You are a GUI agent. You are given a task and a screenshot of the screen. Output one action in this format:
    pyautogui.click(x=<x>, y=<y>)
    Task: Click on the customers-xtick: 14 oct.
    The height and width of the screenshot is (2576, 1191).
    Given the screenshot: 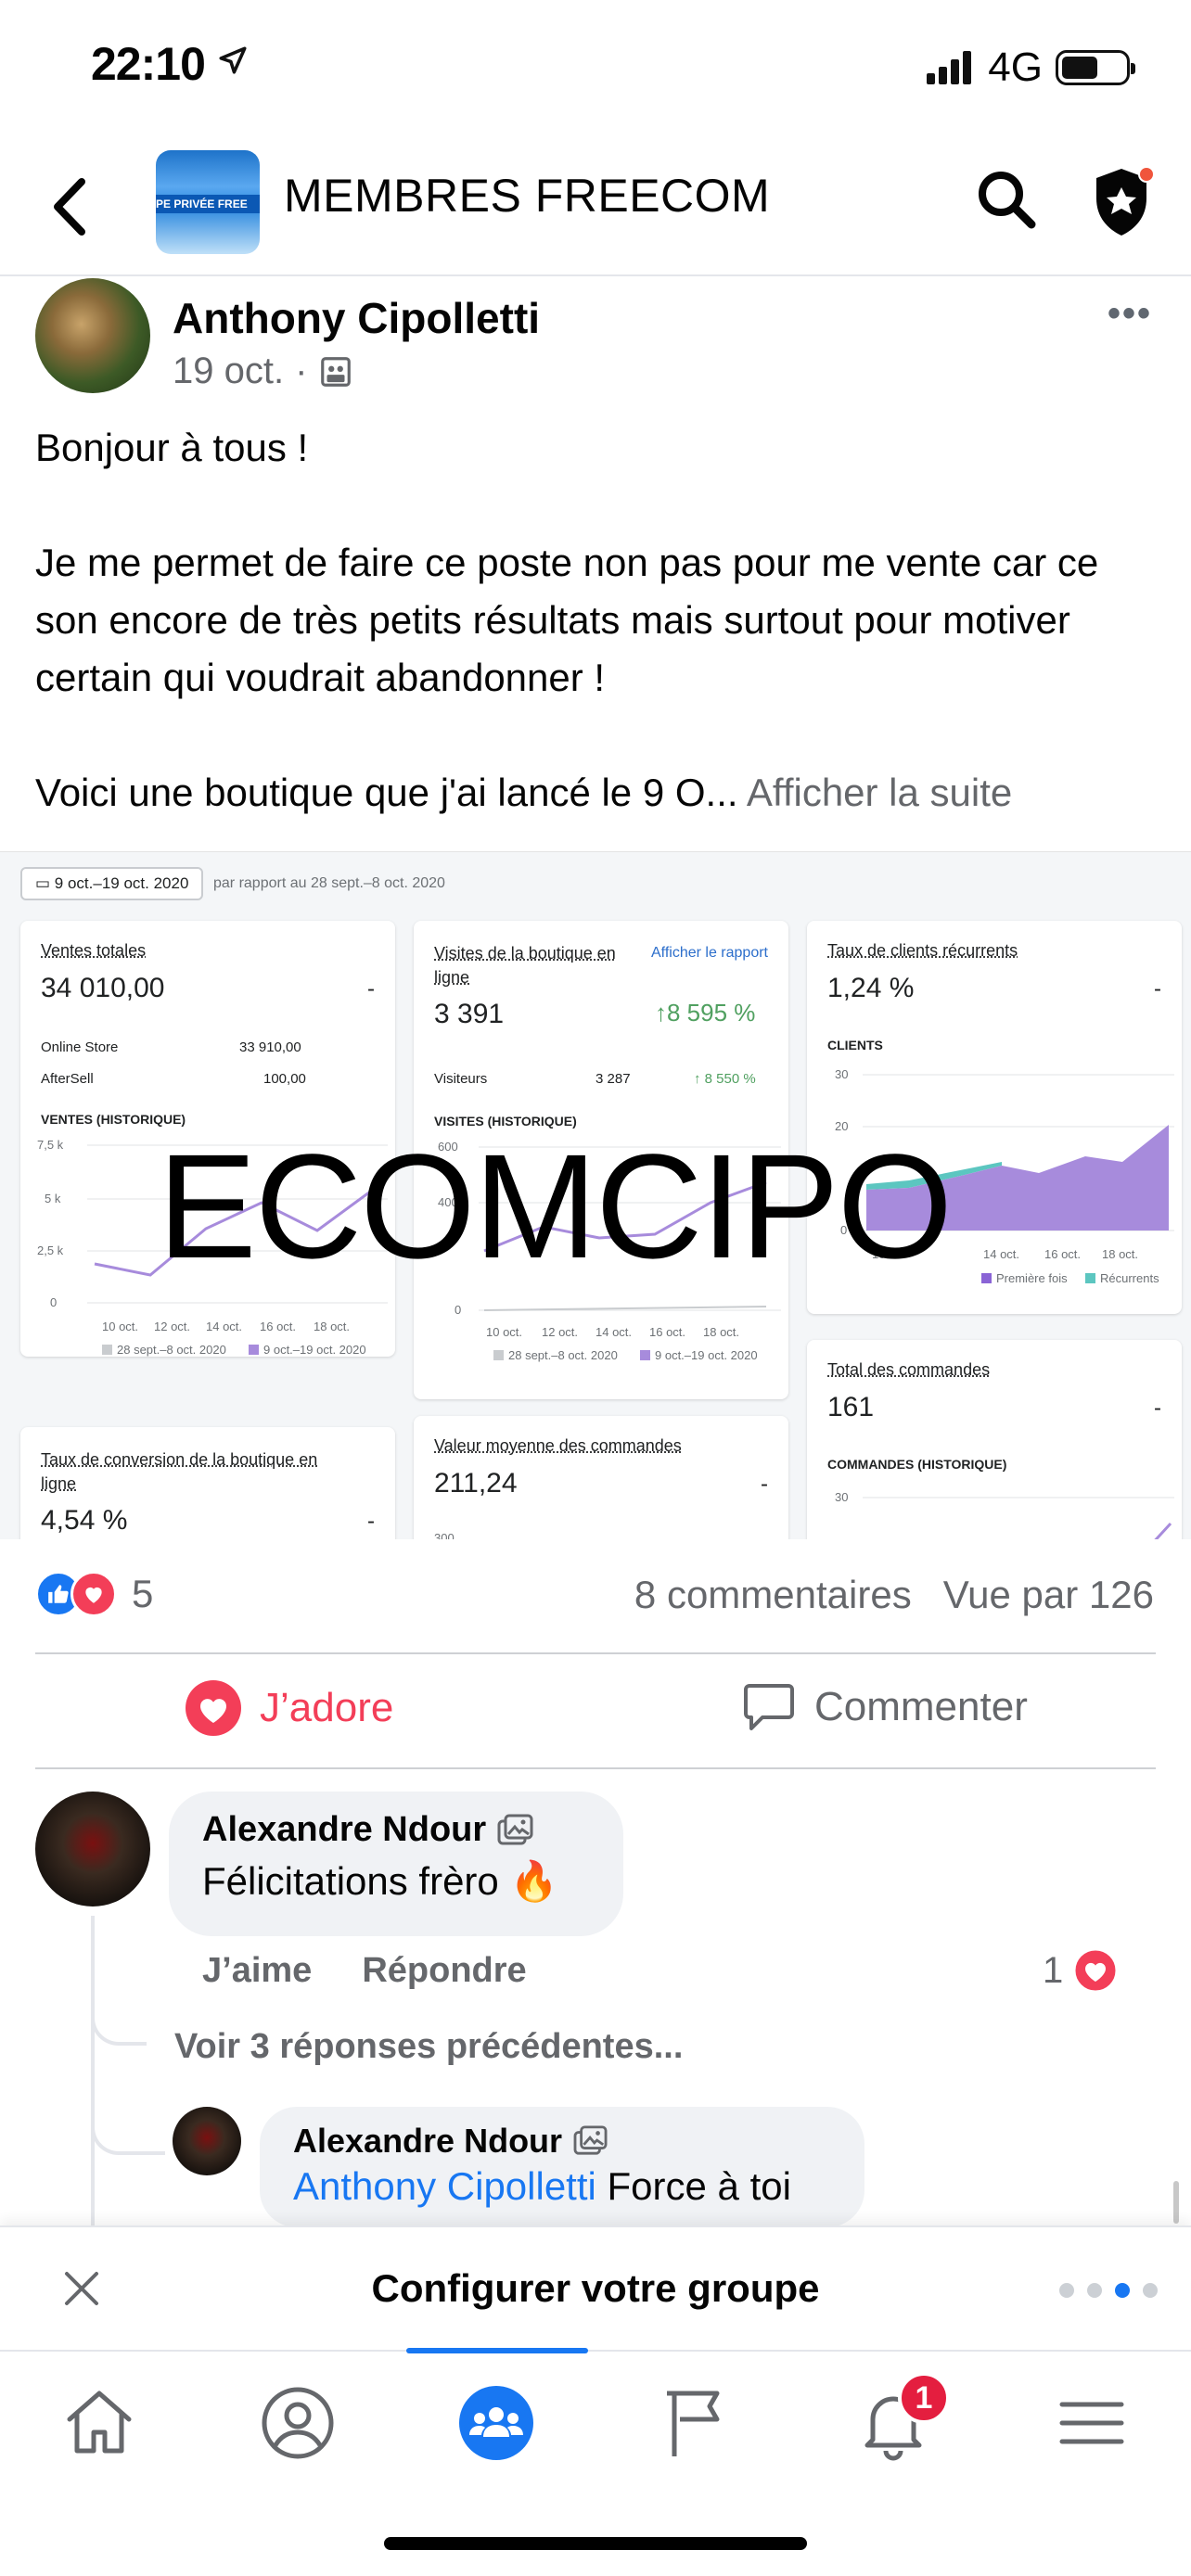 What is the action you would take?
    pyautogui.click(x=1001, y=1254)
    